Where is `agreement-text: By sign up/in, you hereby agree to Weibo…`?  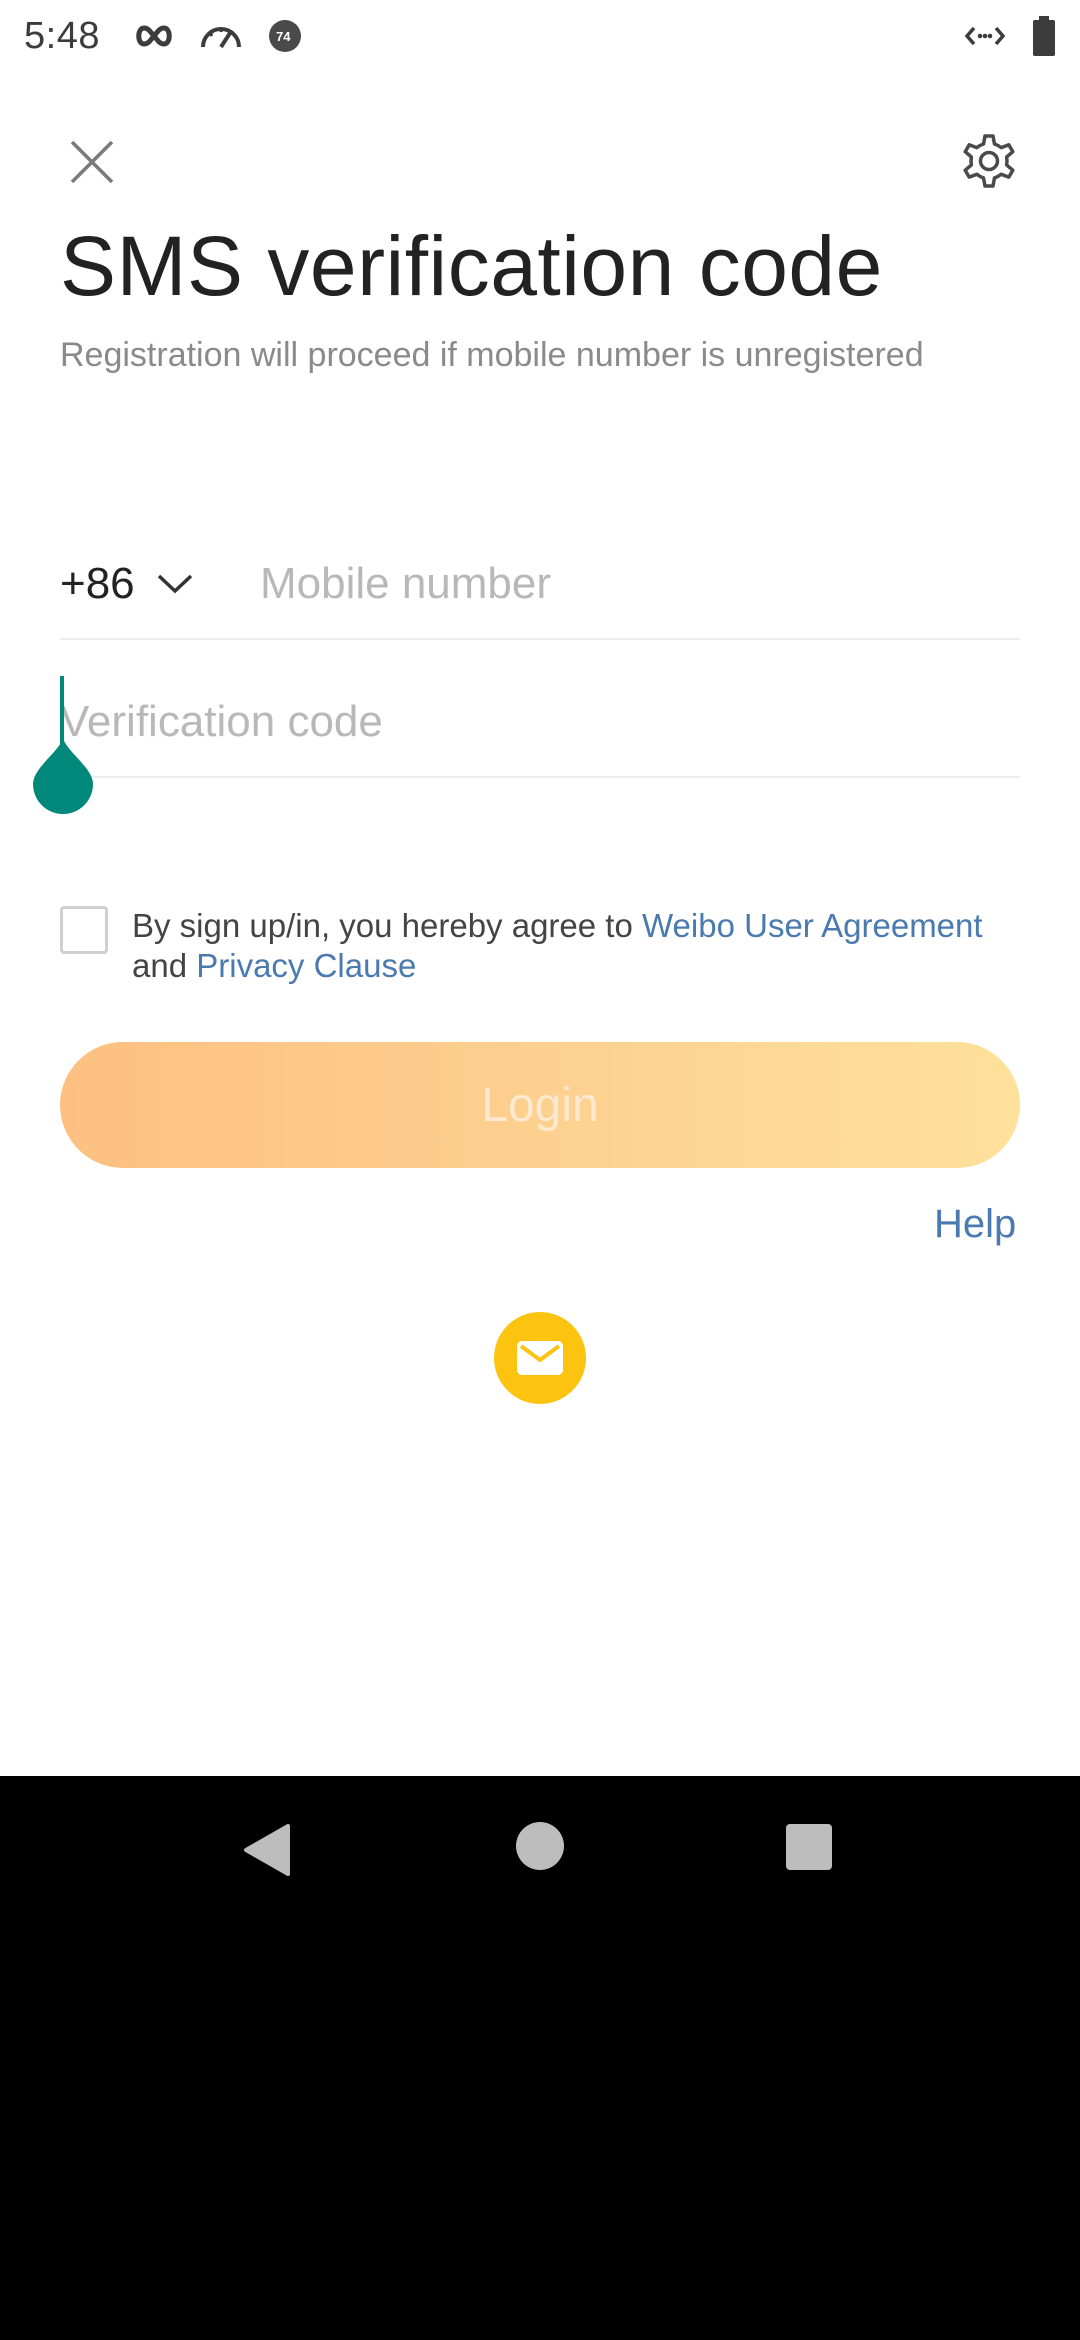 agreement-text: By sign up/in, you hereby agree to Weibo… is located at coordinates (557, 946).